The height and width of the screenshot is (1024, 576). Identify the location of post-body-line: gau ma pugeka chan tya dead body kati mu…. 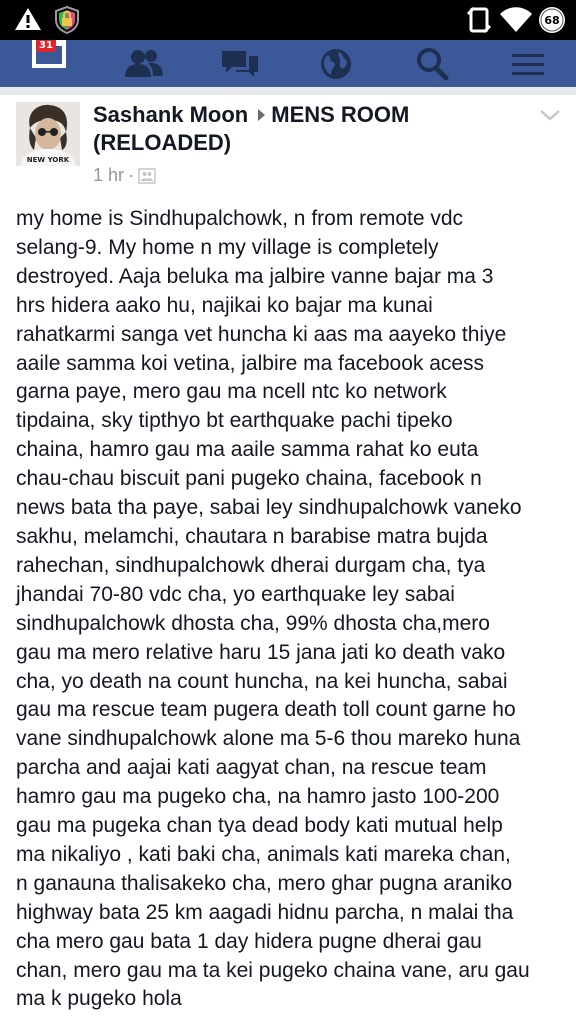
(259, 826).